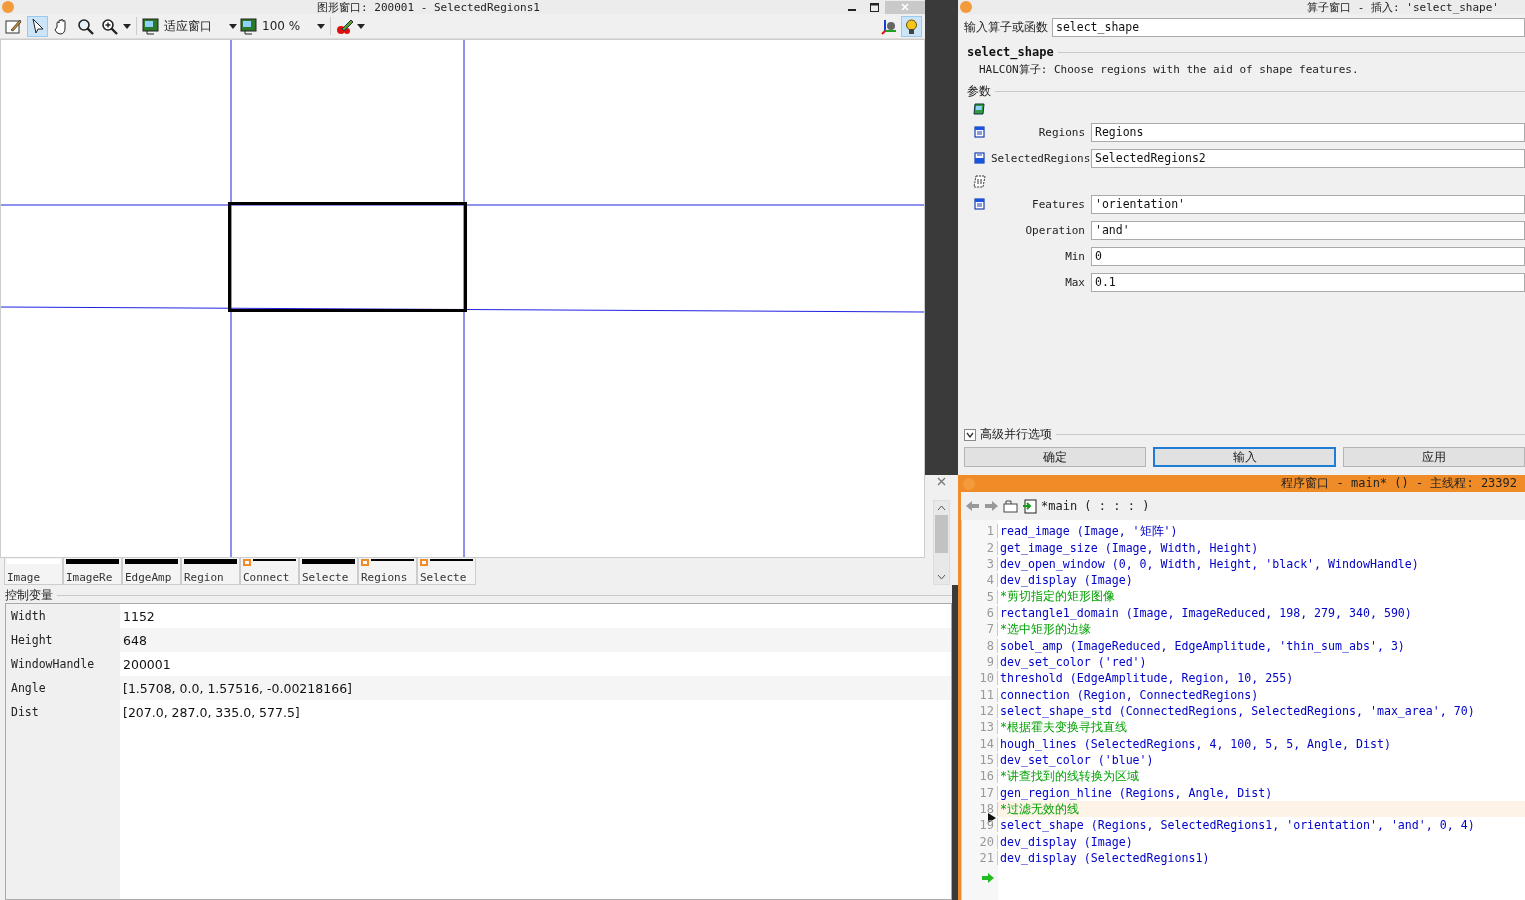 This screenshot has width=1525, height=900. I want to click on dialog-button: 输入, so click(1244, 457).